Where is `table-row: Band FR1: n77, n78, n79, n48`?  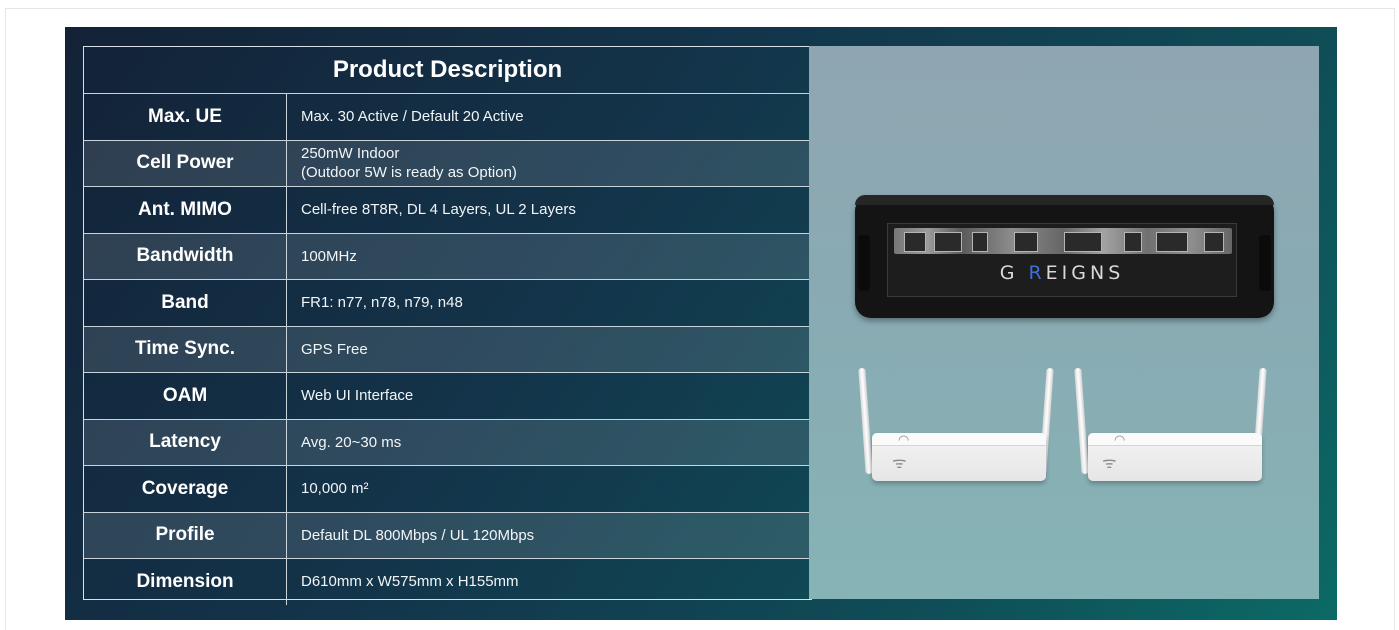 table-row: Band FR1: n77, n78, n79, n48 is located at coordinates (447, 303).